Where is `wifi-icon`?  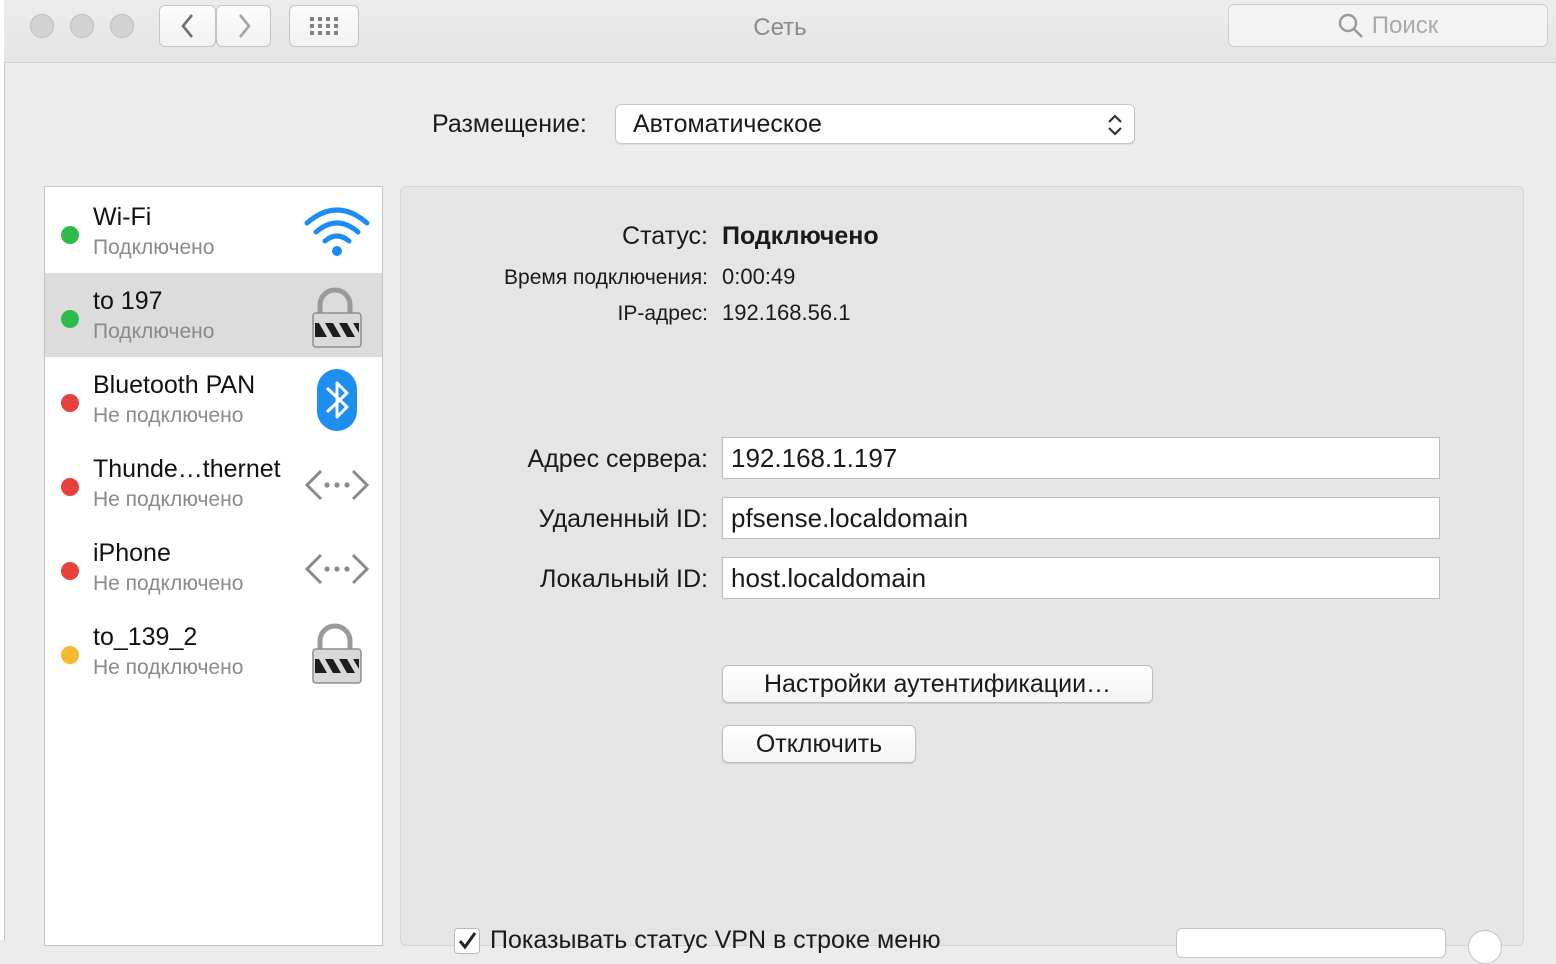 wifi-icon is located at coordinates (337, 231).